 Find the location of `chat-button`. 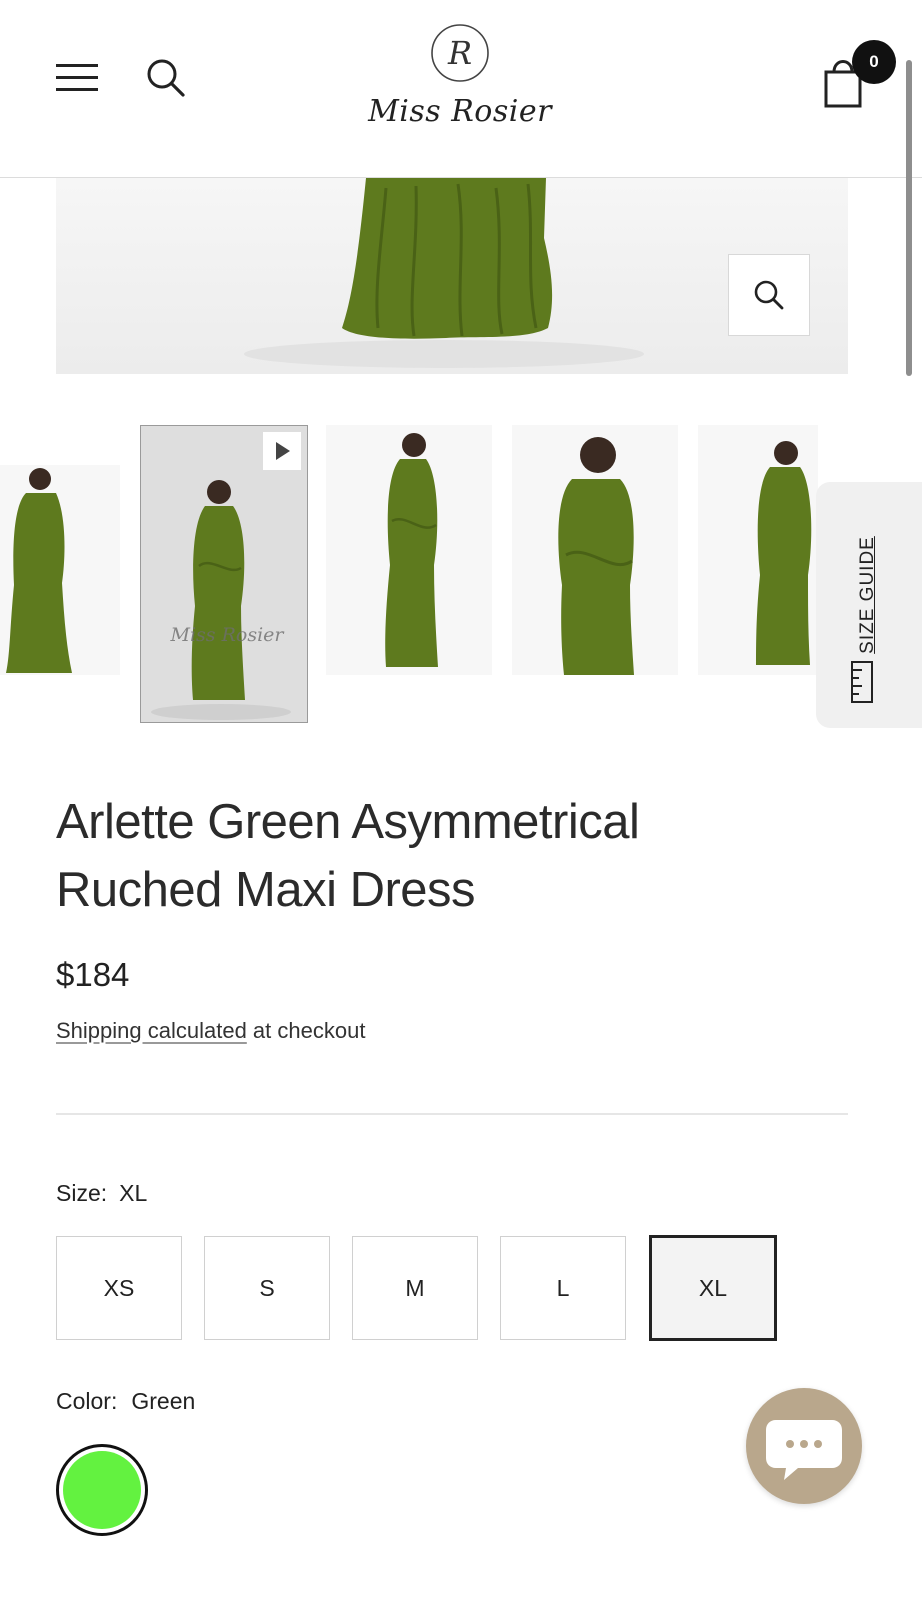

chat-button is located at coordinates (804, 1446).